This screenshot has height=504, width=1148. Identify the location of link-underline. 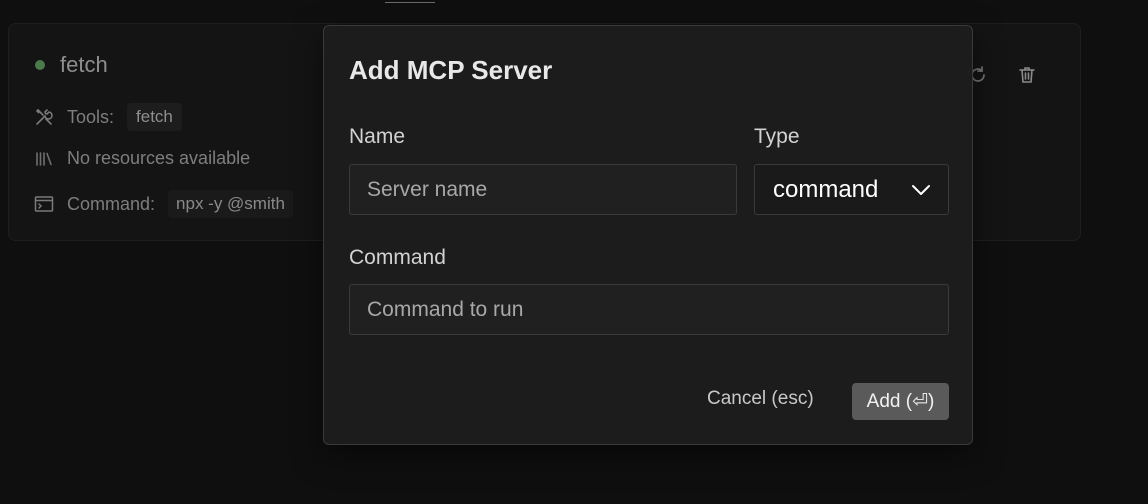
(410, 2).